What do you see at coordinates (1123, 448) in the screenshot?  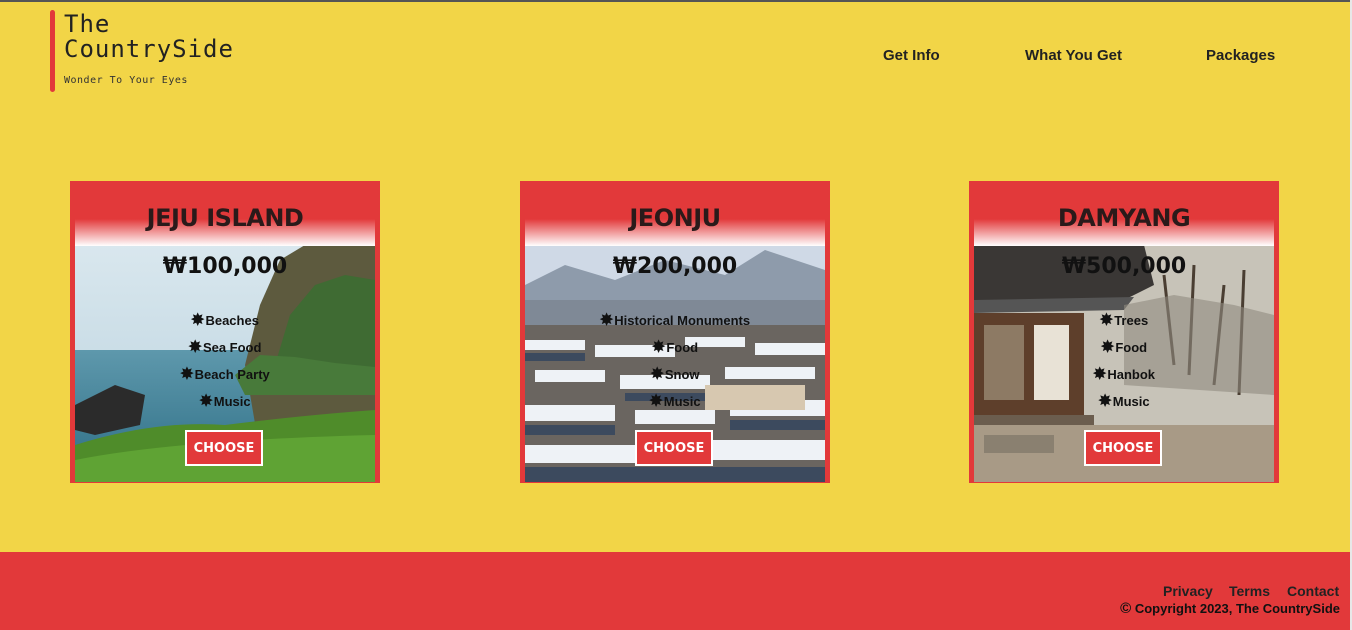 I see `choose-button-damyang: CHOOSE` at bounding box center [1123, 448].